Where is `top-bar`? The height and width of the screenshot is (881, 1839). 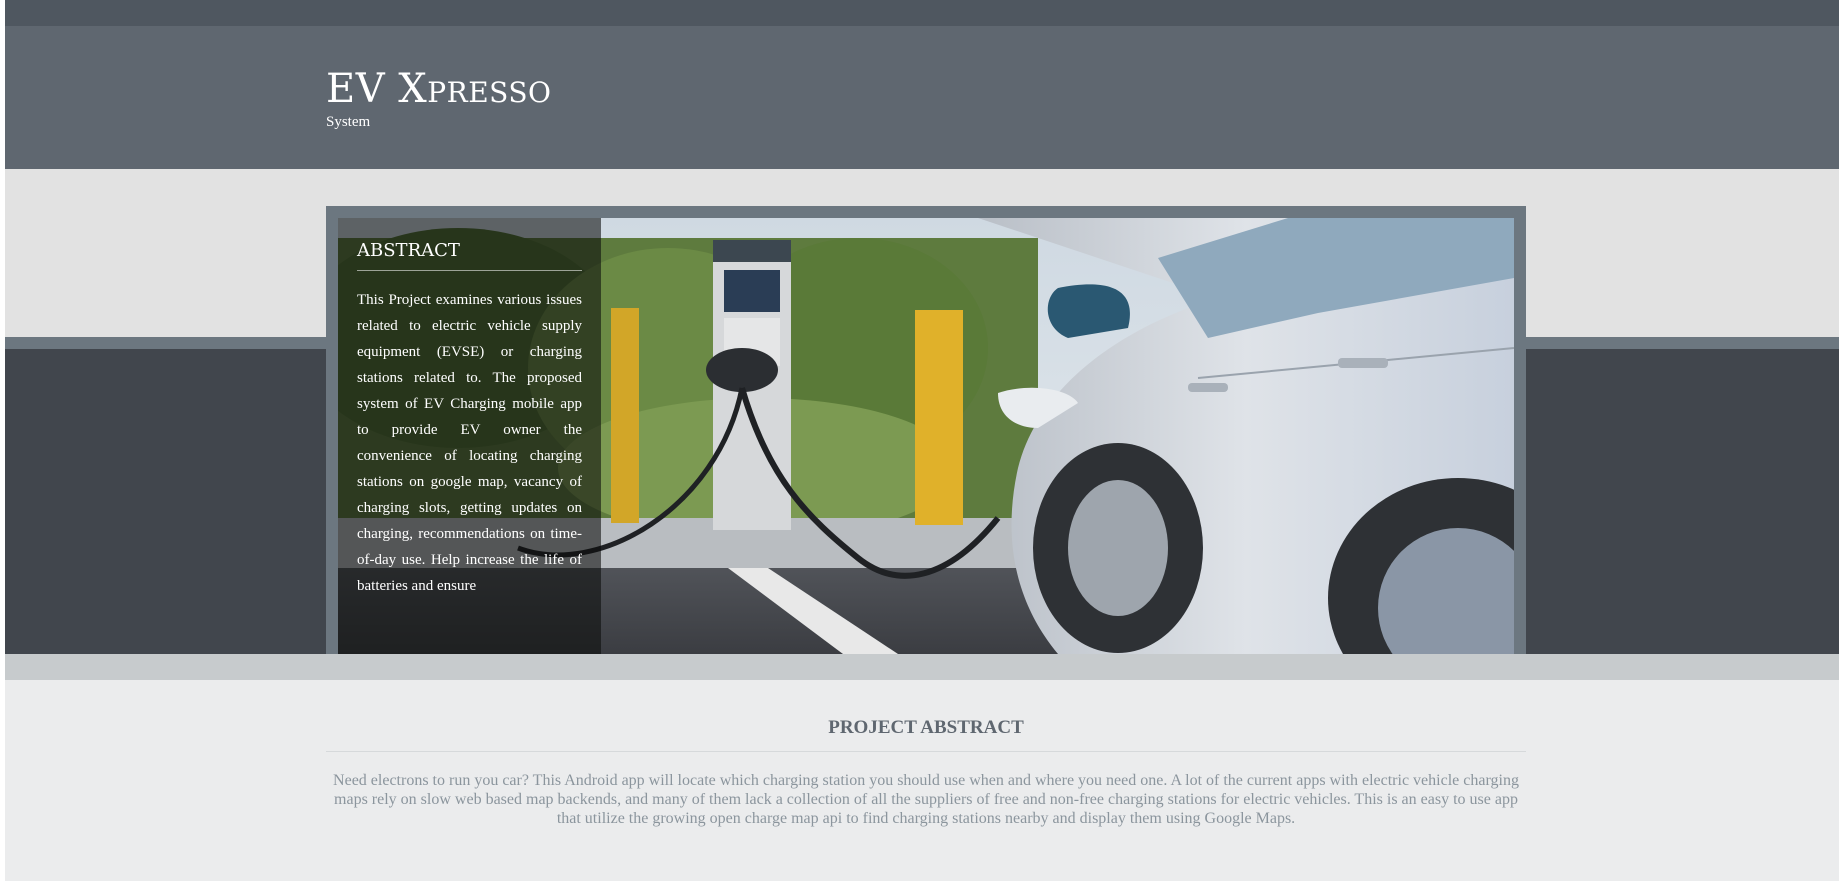
top-bar is located at coordinates (922, 13).